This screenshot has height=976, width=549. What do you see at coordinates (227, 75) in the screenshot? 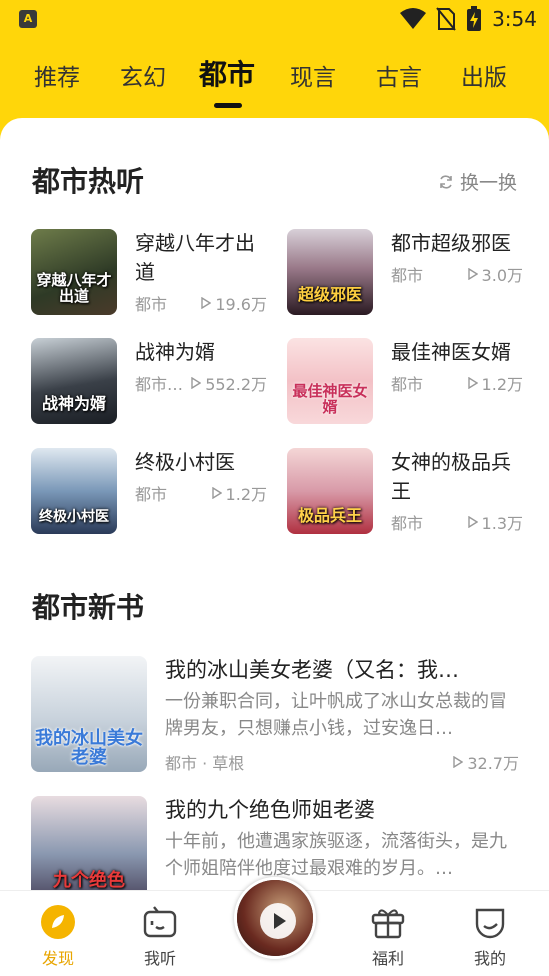
I see `tab-urban: 都市` at bounding box center [227, 75].